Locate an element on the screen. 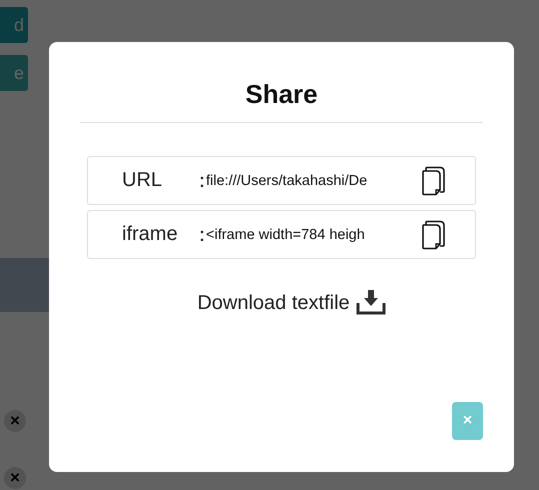 The height and width of the screenshot is (490, 539). field-value: <iframe width=784 heigh is located at coordinates (306, 234).